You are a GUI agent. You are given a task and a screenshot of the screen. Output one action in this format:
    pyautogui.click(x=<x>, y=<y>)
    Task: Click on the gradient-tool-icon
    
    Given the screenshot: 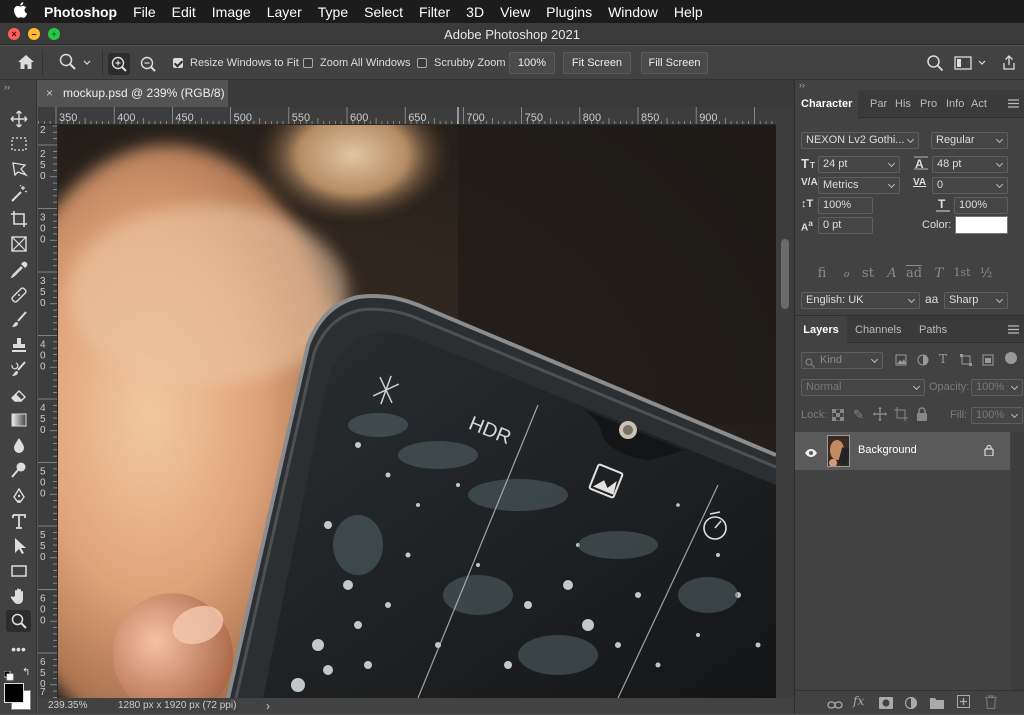 What is the action you would take?
    pyautogui.click(x=18, y=420)
    